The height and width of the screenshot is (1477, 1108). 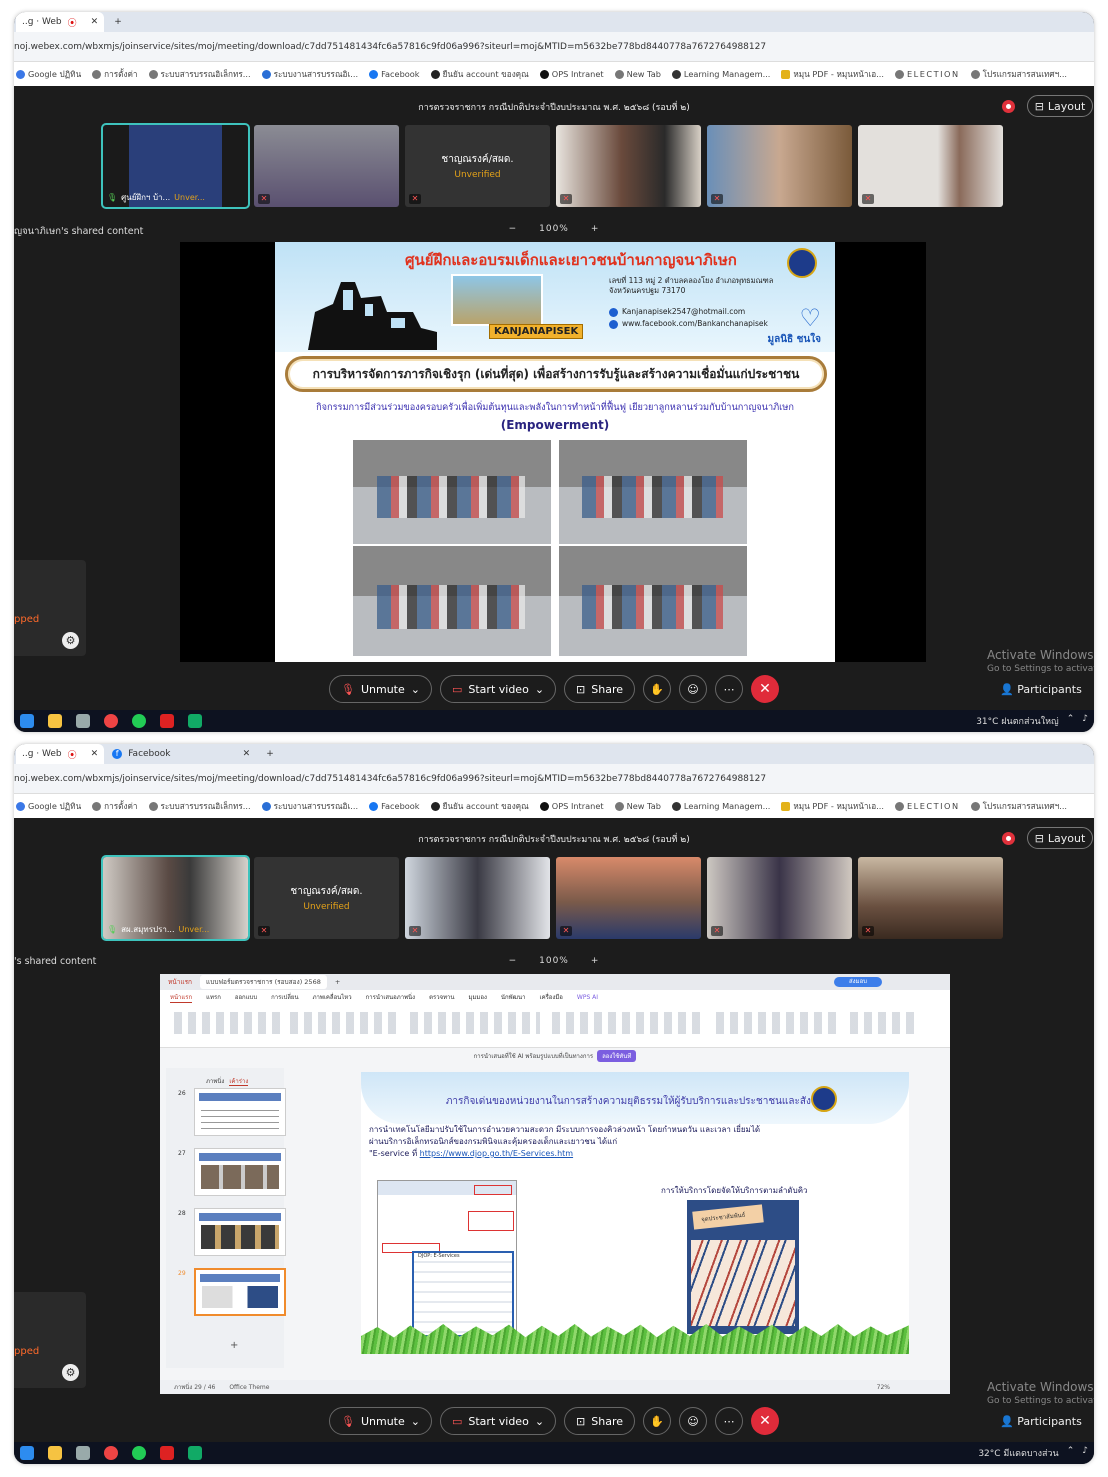 I want to click on wps-home-tab: หน้าแรก, so click(x=180, y=982).